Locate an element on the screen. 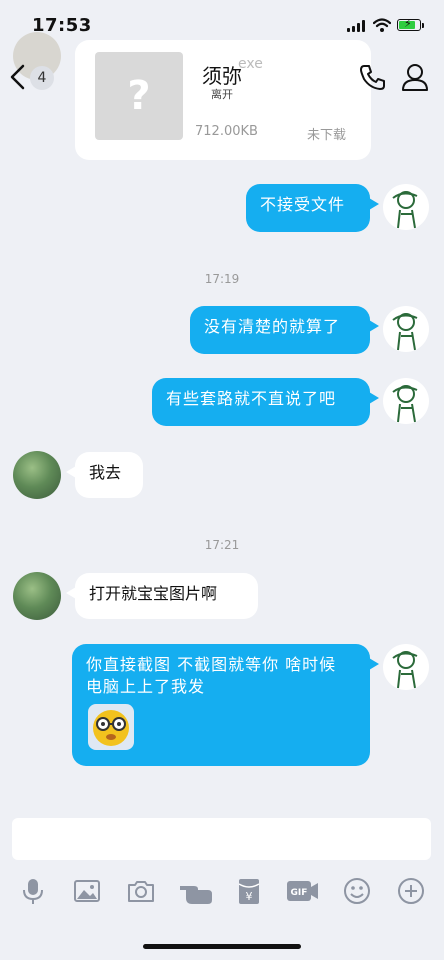  phone-icon is located at coordinates (373, 77).